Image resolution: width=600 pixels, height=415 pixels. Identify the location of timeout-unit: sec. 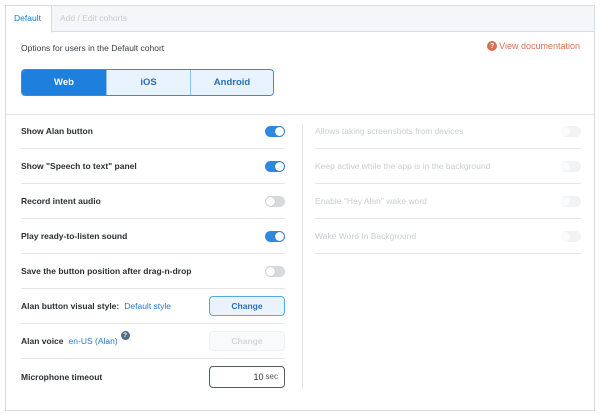
(271, 376).